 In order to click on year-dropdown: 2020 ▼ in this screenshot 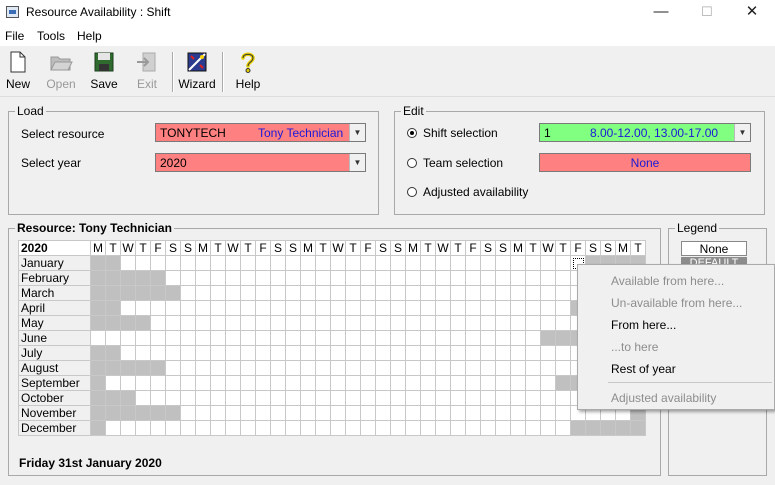, I will do `click(260, 162)`.